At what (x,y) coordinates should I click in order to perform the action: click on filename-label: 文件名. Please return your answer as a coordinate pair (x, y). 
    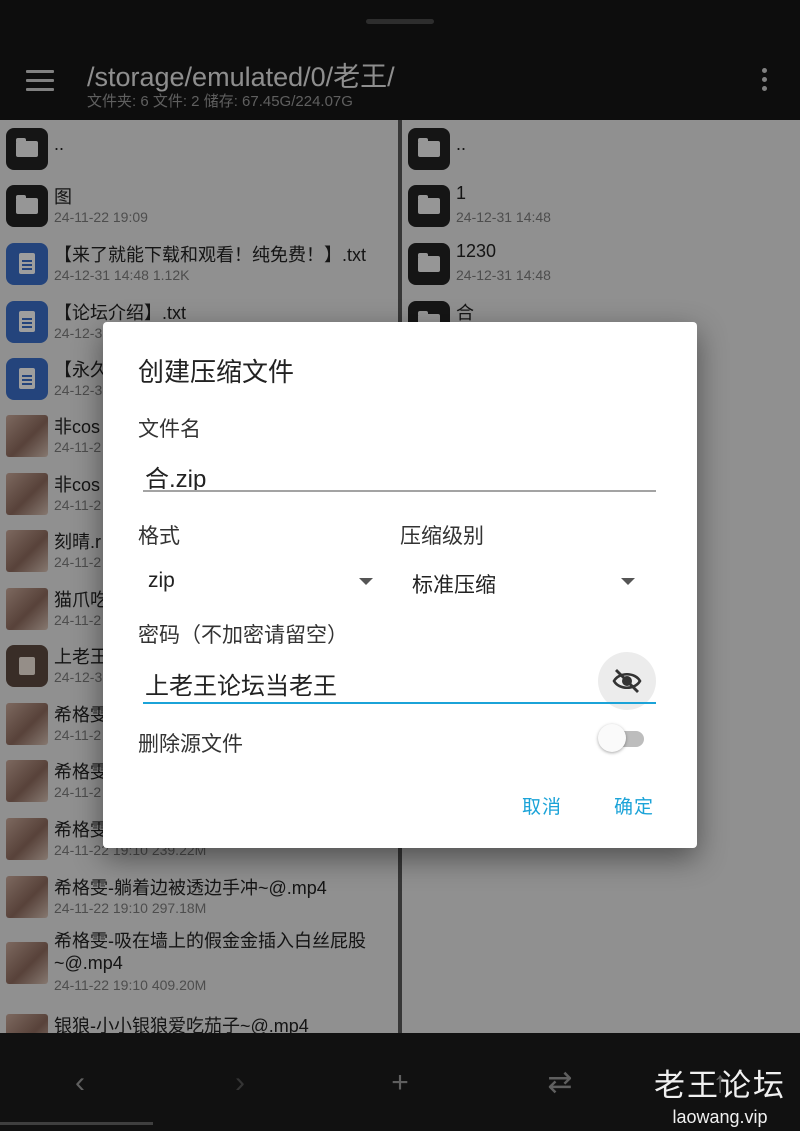
    Looking at the image, I should click on (169, 429).